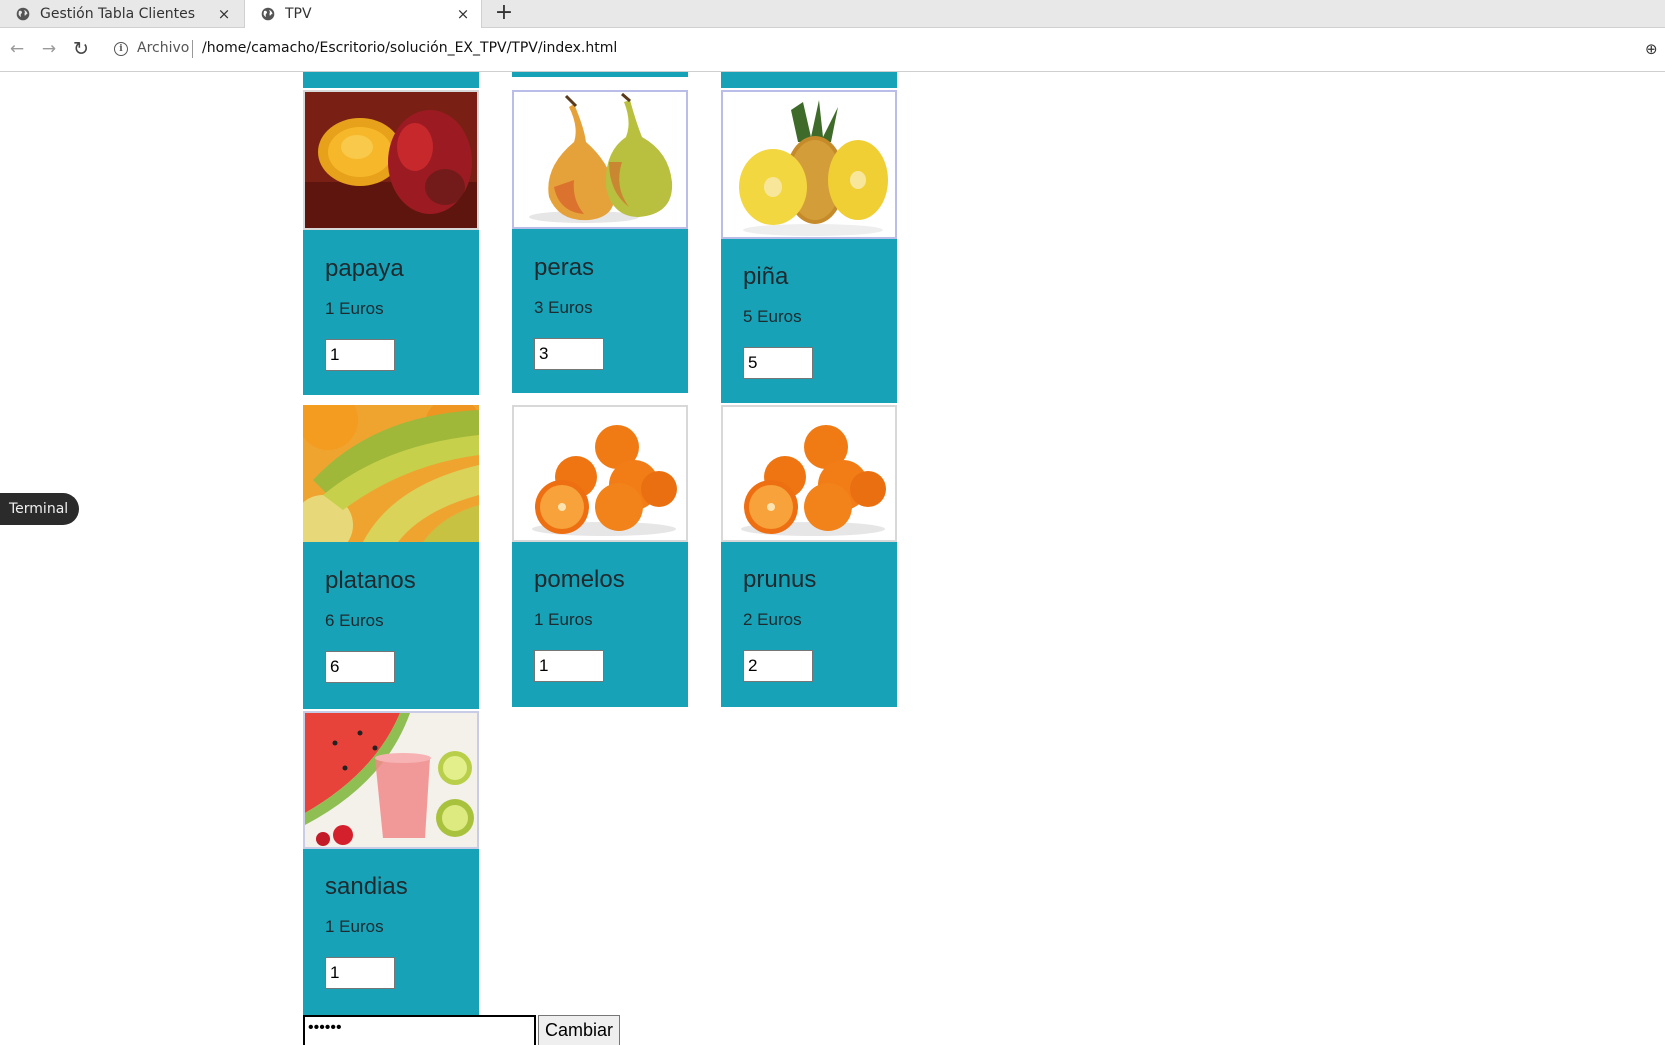  I want to click on product-price: 5 Euros, so click(772, 316).